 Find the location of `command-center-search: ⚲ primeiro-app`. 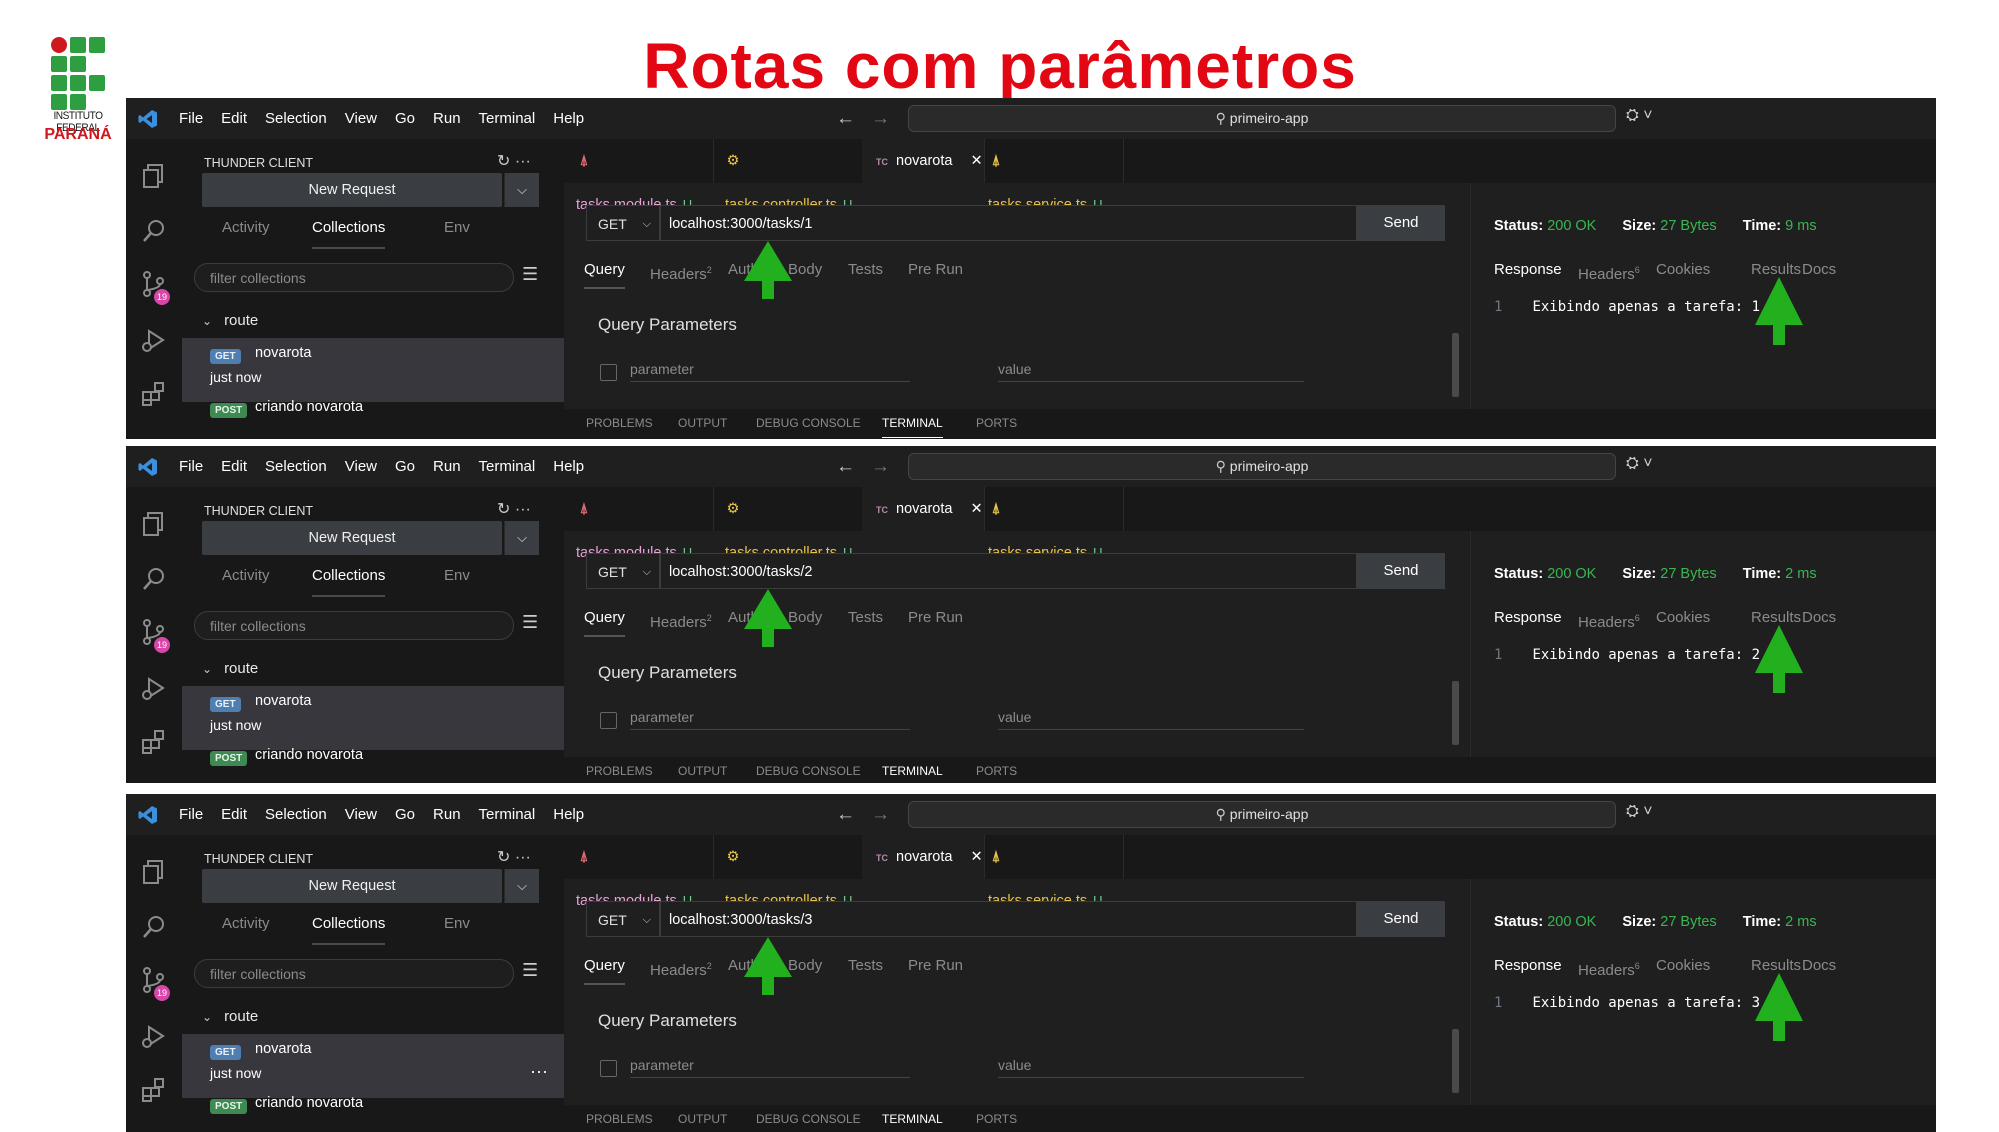

command-center-search: ⚲ primeiro-app is located at coordinates (1262, 814).